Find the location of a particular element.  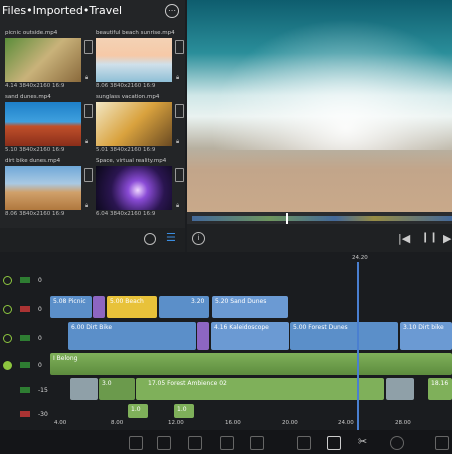

audio-clip: 17.05 Forest Ambience 02 is located at coordinates (260, 389).